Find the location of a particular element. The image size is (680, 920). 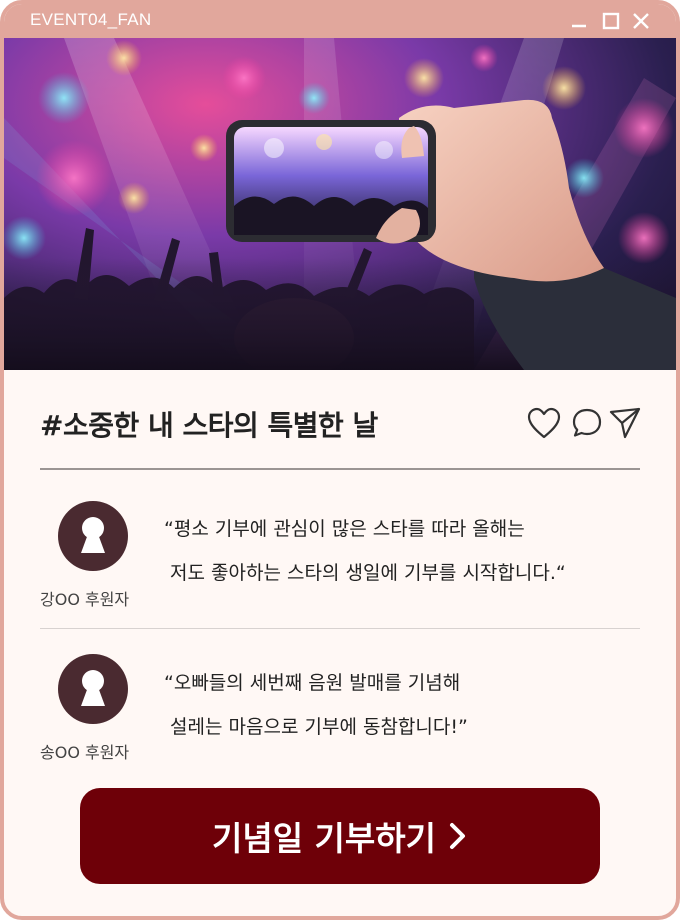

post-title: #소중한 내 스타의 특별한 날 is located at coordinates (209, 425).